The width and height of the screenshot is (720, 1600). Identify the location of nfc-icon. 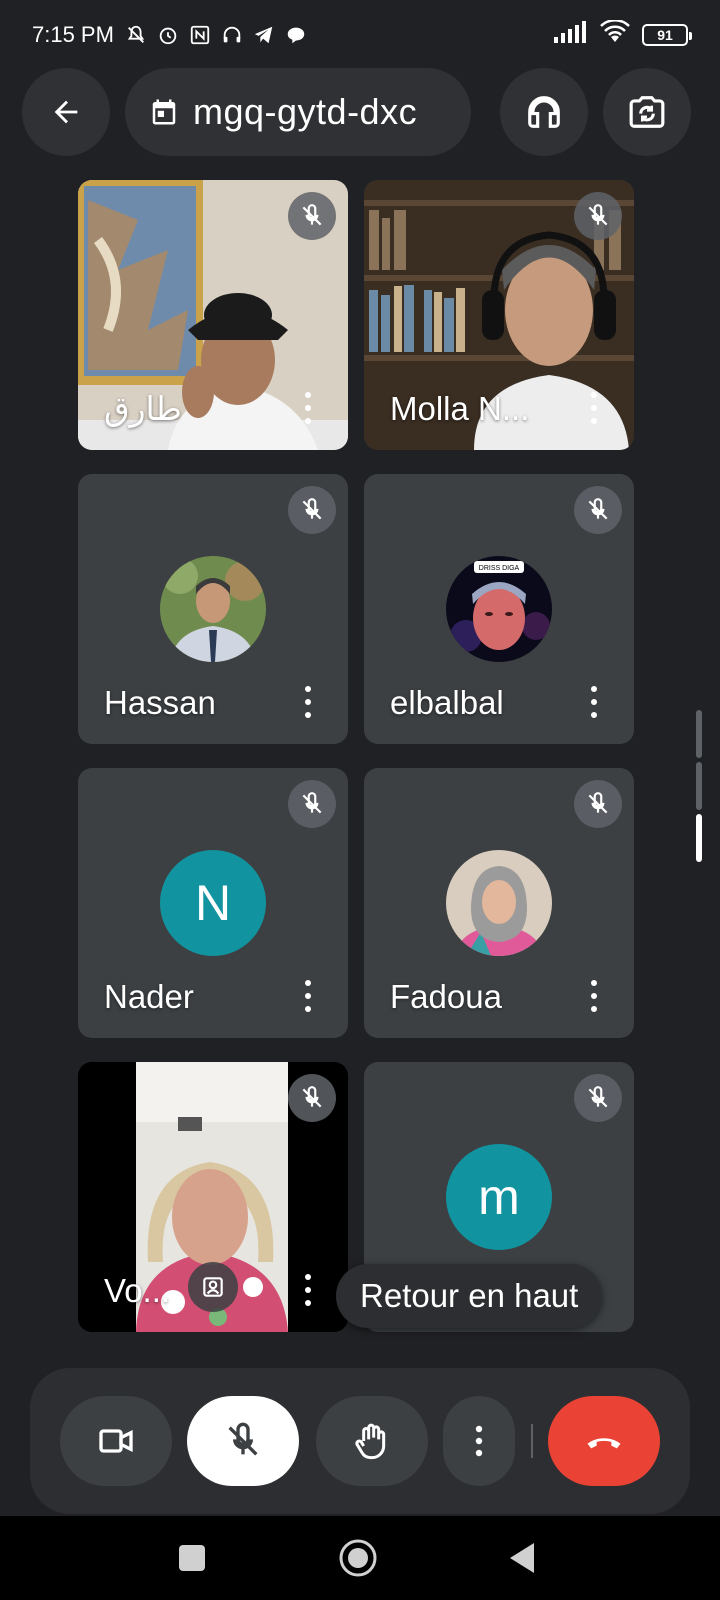
(200, 35).